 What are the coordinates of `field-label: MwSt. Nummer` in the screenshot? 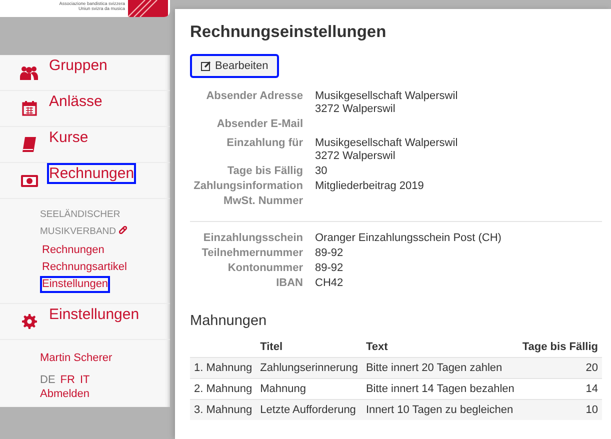 It's located at (262, 202).